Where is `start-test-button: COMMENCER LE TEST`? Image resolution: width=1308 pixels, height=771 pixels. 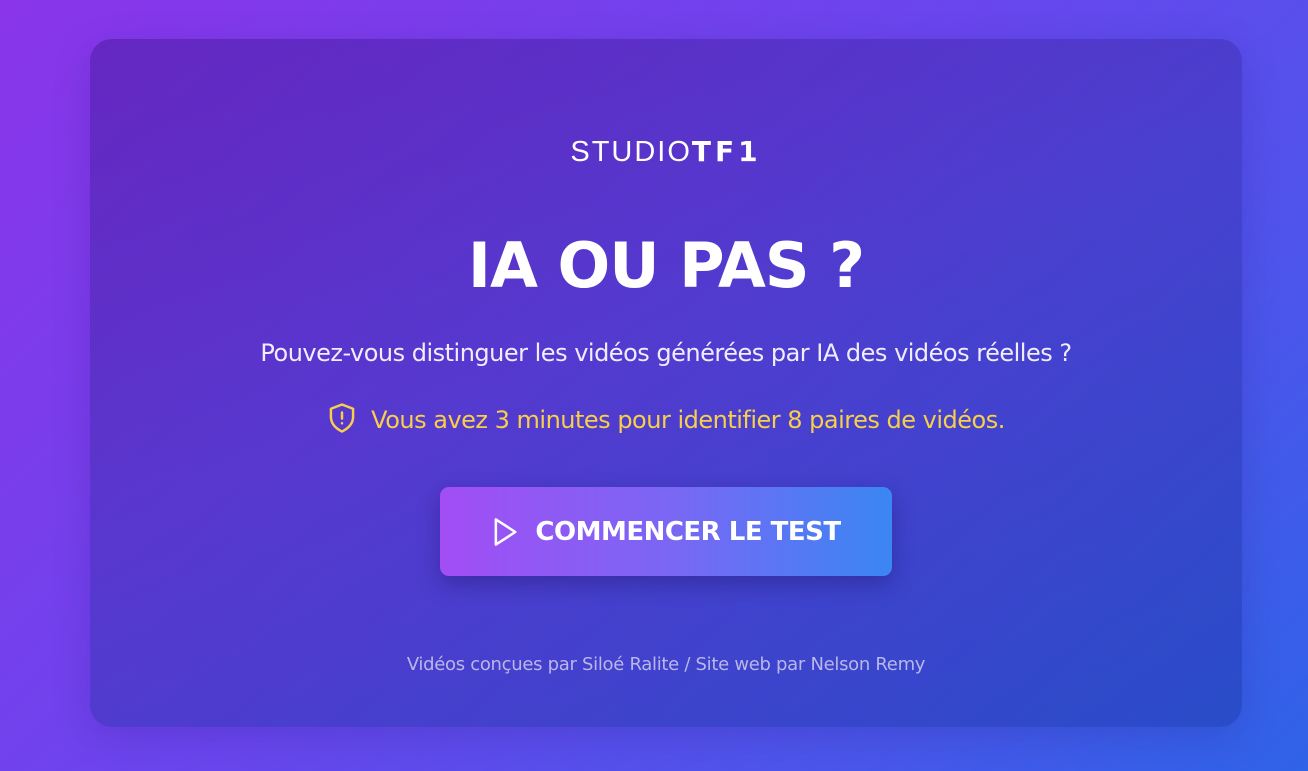 start-test-button: COMMENCER LE TEST is located at coordinates (666, 531).